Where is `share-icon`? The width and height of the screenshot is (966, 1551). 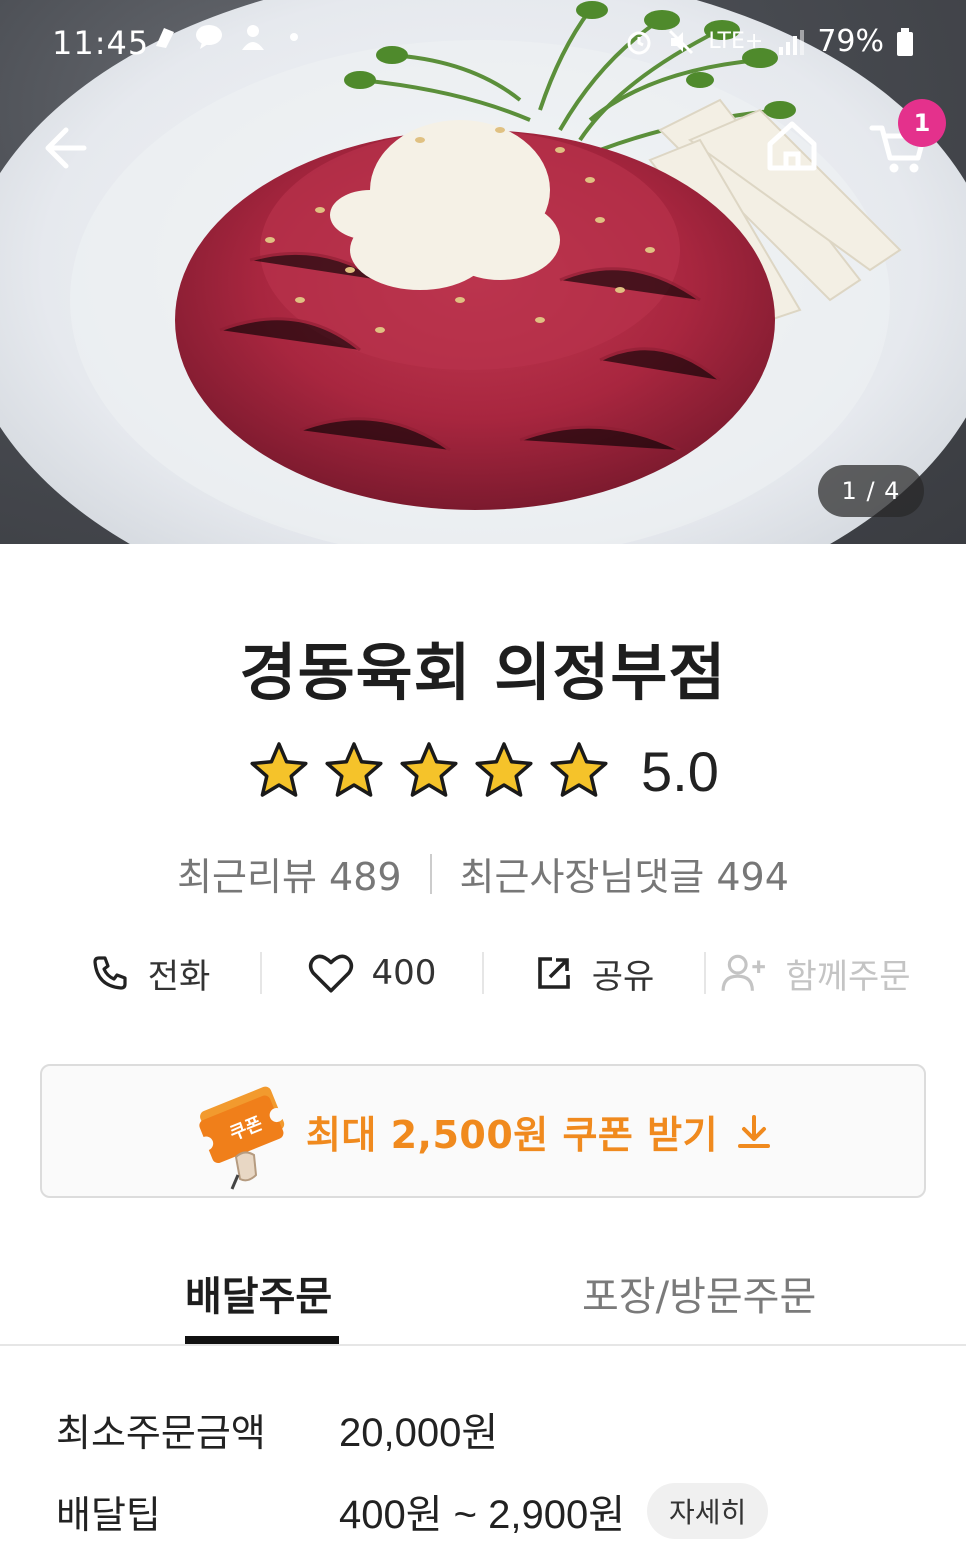
share-icon is located at coordinates (553, 973).